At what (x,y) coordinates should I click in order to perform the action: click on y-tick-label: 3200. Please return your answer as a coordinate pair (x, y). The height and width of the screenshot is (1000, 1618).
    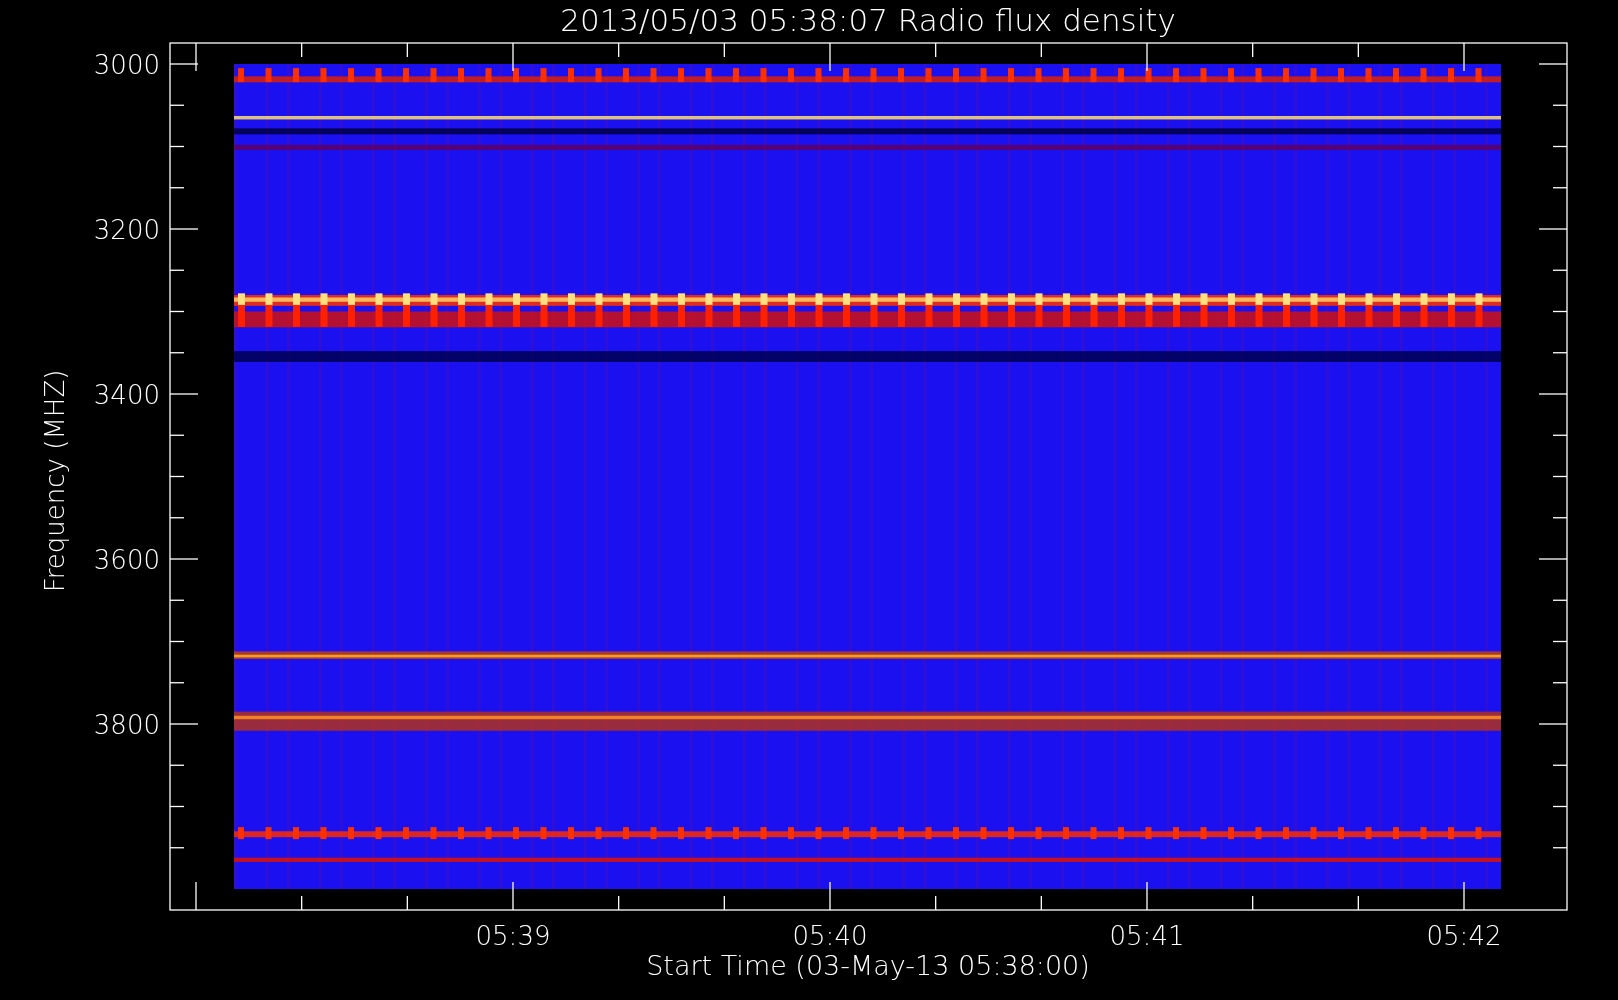
    Looking at the image, I should click on (126, 230).